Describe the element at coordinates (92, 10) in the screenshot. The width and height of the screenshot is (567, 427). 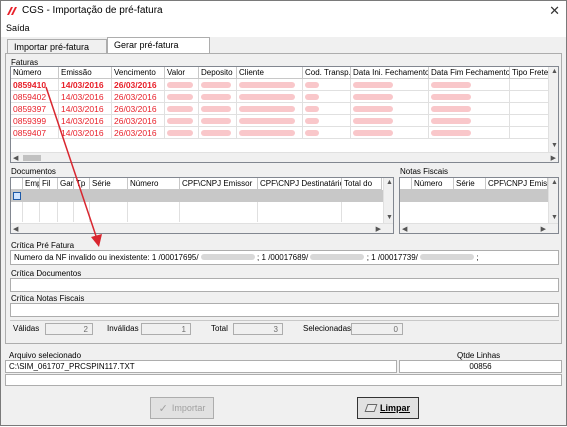
I see `window-title: CGS - Importação de pré-fatura` at that location.